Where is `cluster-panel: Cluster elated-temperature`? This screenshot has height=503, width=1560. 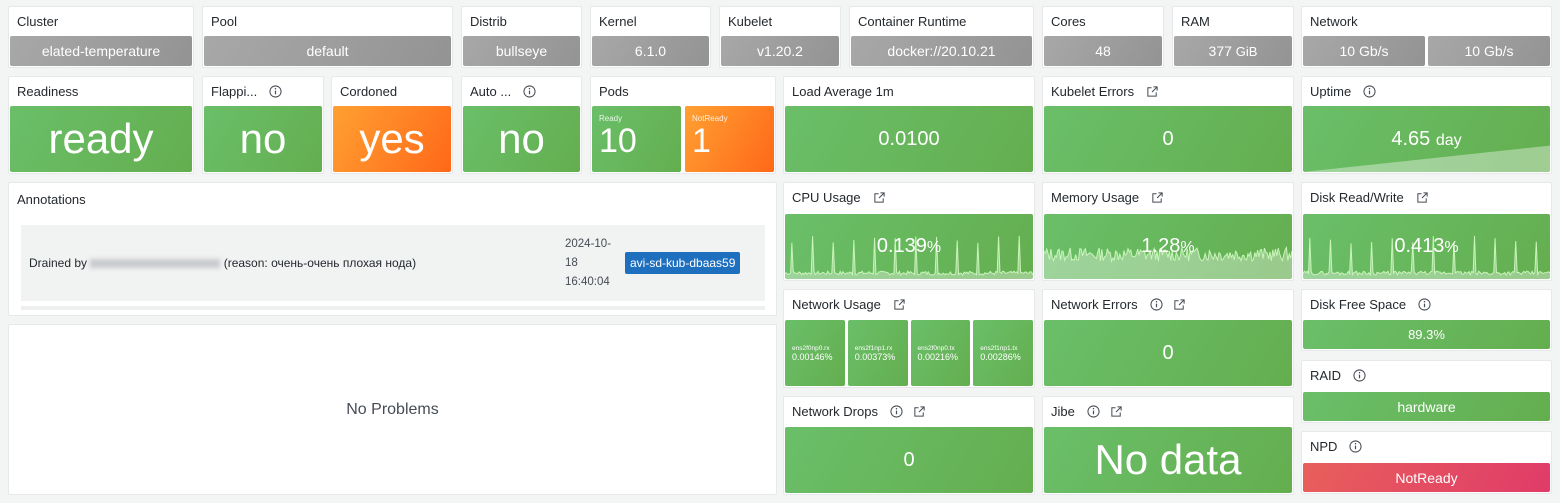
cluster-panel: Cluster elated-temperature is located at coordinates (101, 37).